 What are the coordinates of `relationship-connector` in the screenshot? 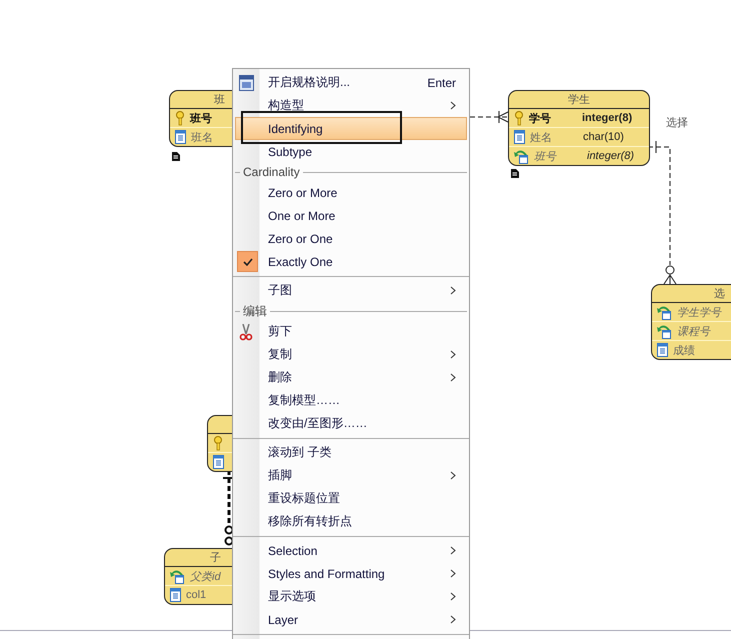 It's located at (489, 117).